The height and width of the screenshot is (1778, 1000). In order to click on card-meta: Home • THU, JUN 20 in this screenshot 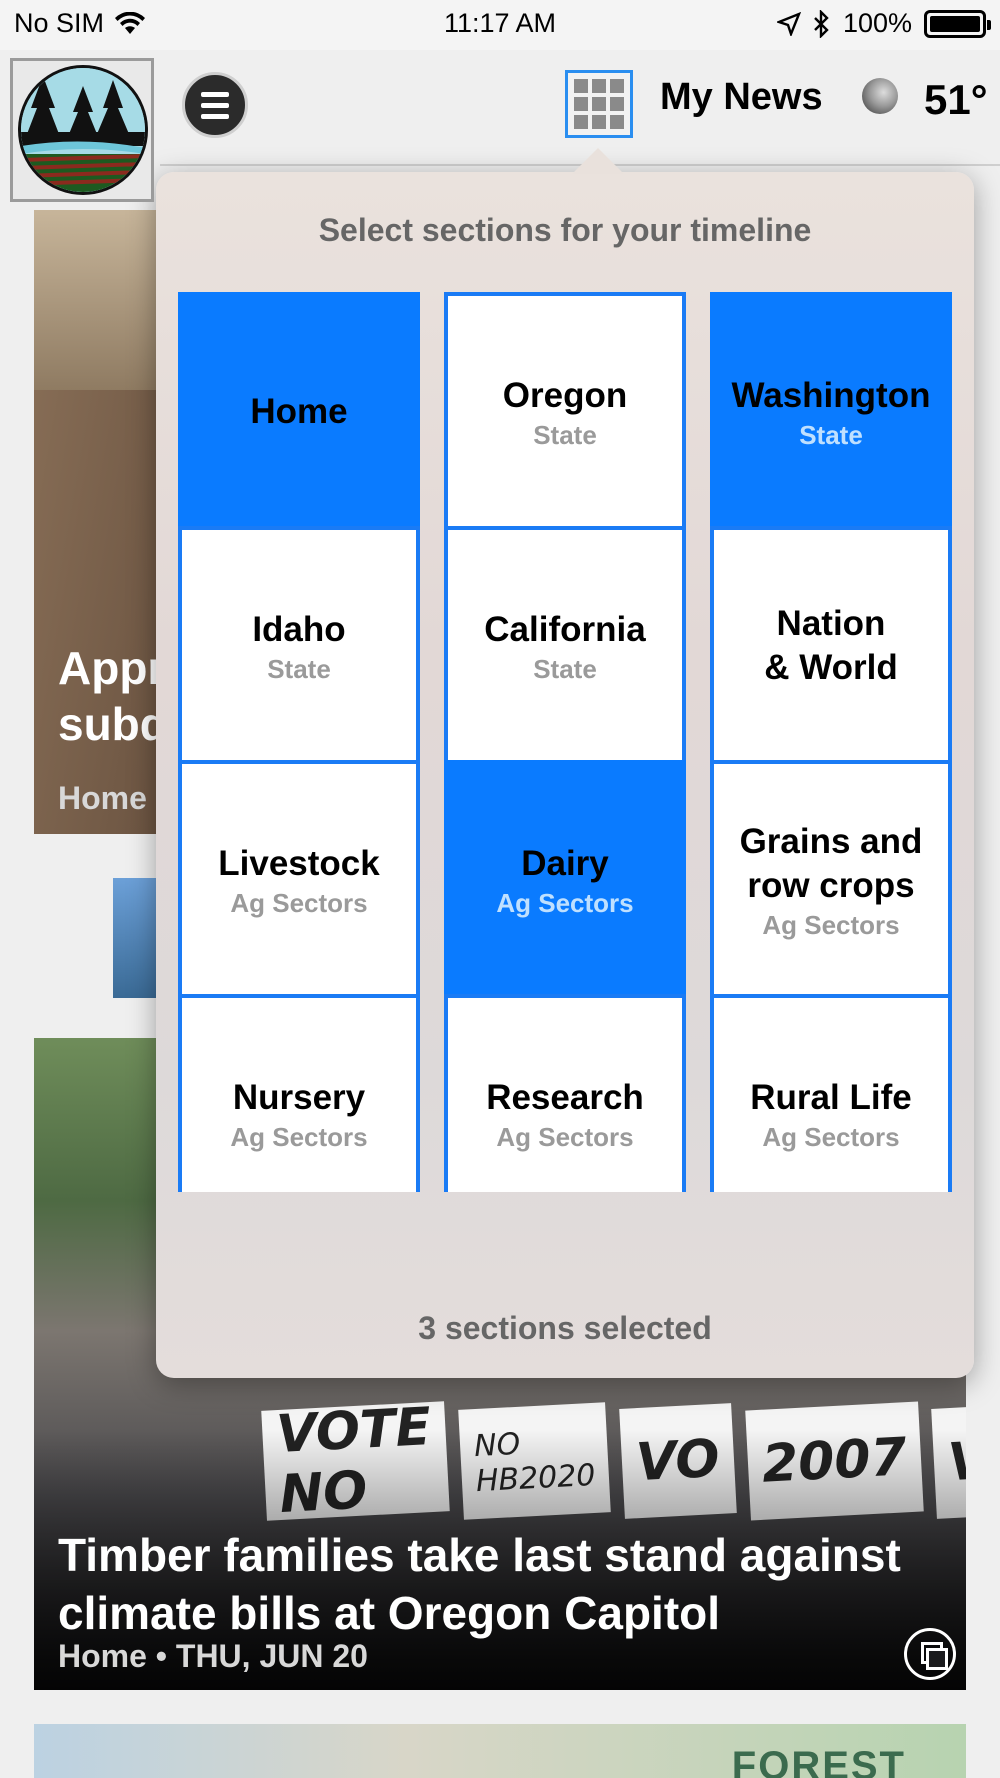, I will do `click(213, 1656)`.